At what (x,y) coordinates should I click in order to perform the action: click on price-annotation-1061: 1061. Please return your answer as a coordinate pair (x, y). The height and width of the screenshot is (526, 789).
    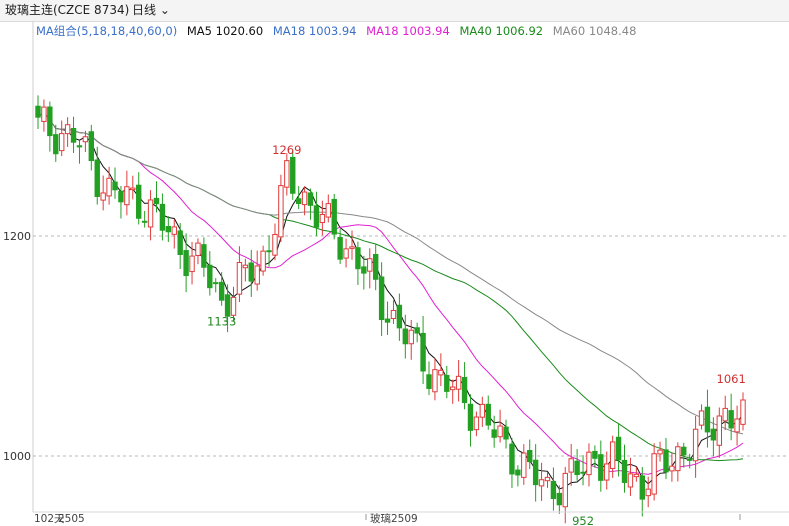
    Looking at the image, I should click on (731, 379).